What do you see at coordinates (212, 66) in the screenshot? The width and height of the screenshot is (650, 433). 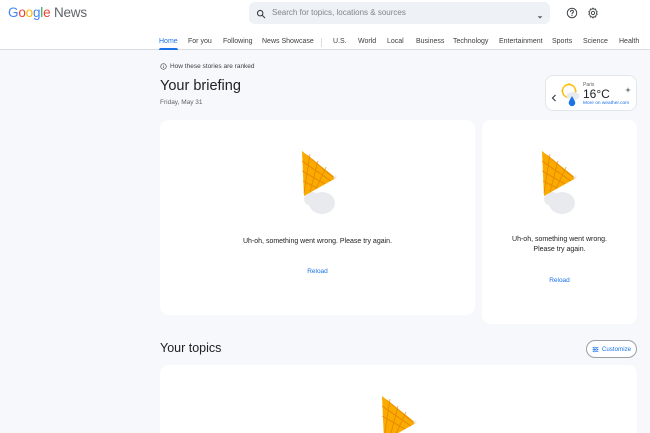 I see `ranking-info-label: How these stories are ranked` at bounding box center [212, 66].